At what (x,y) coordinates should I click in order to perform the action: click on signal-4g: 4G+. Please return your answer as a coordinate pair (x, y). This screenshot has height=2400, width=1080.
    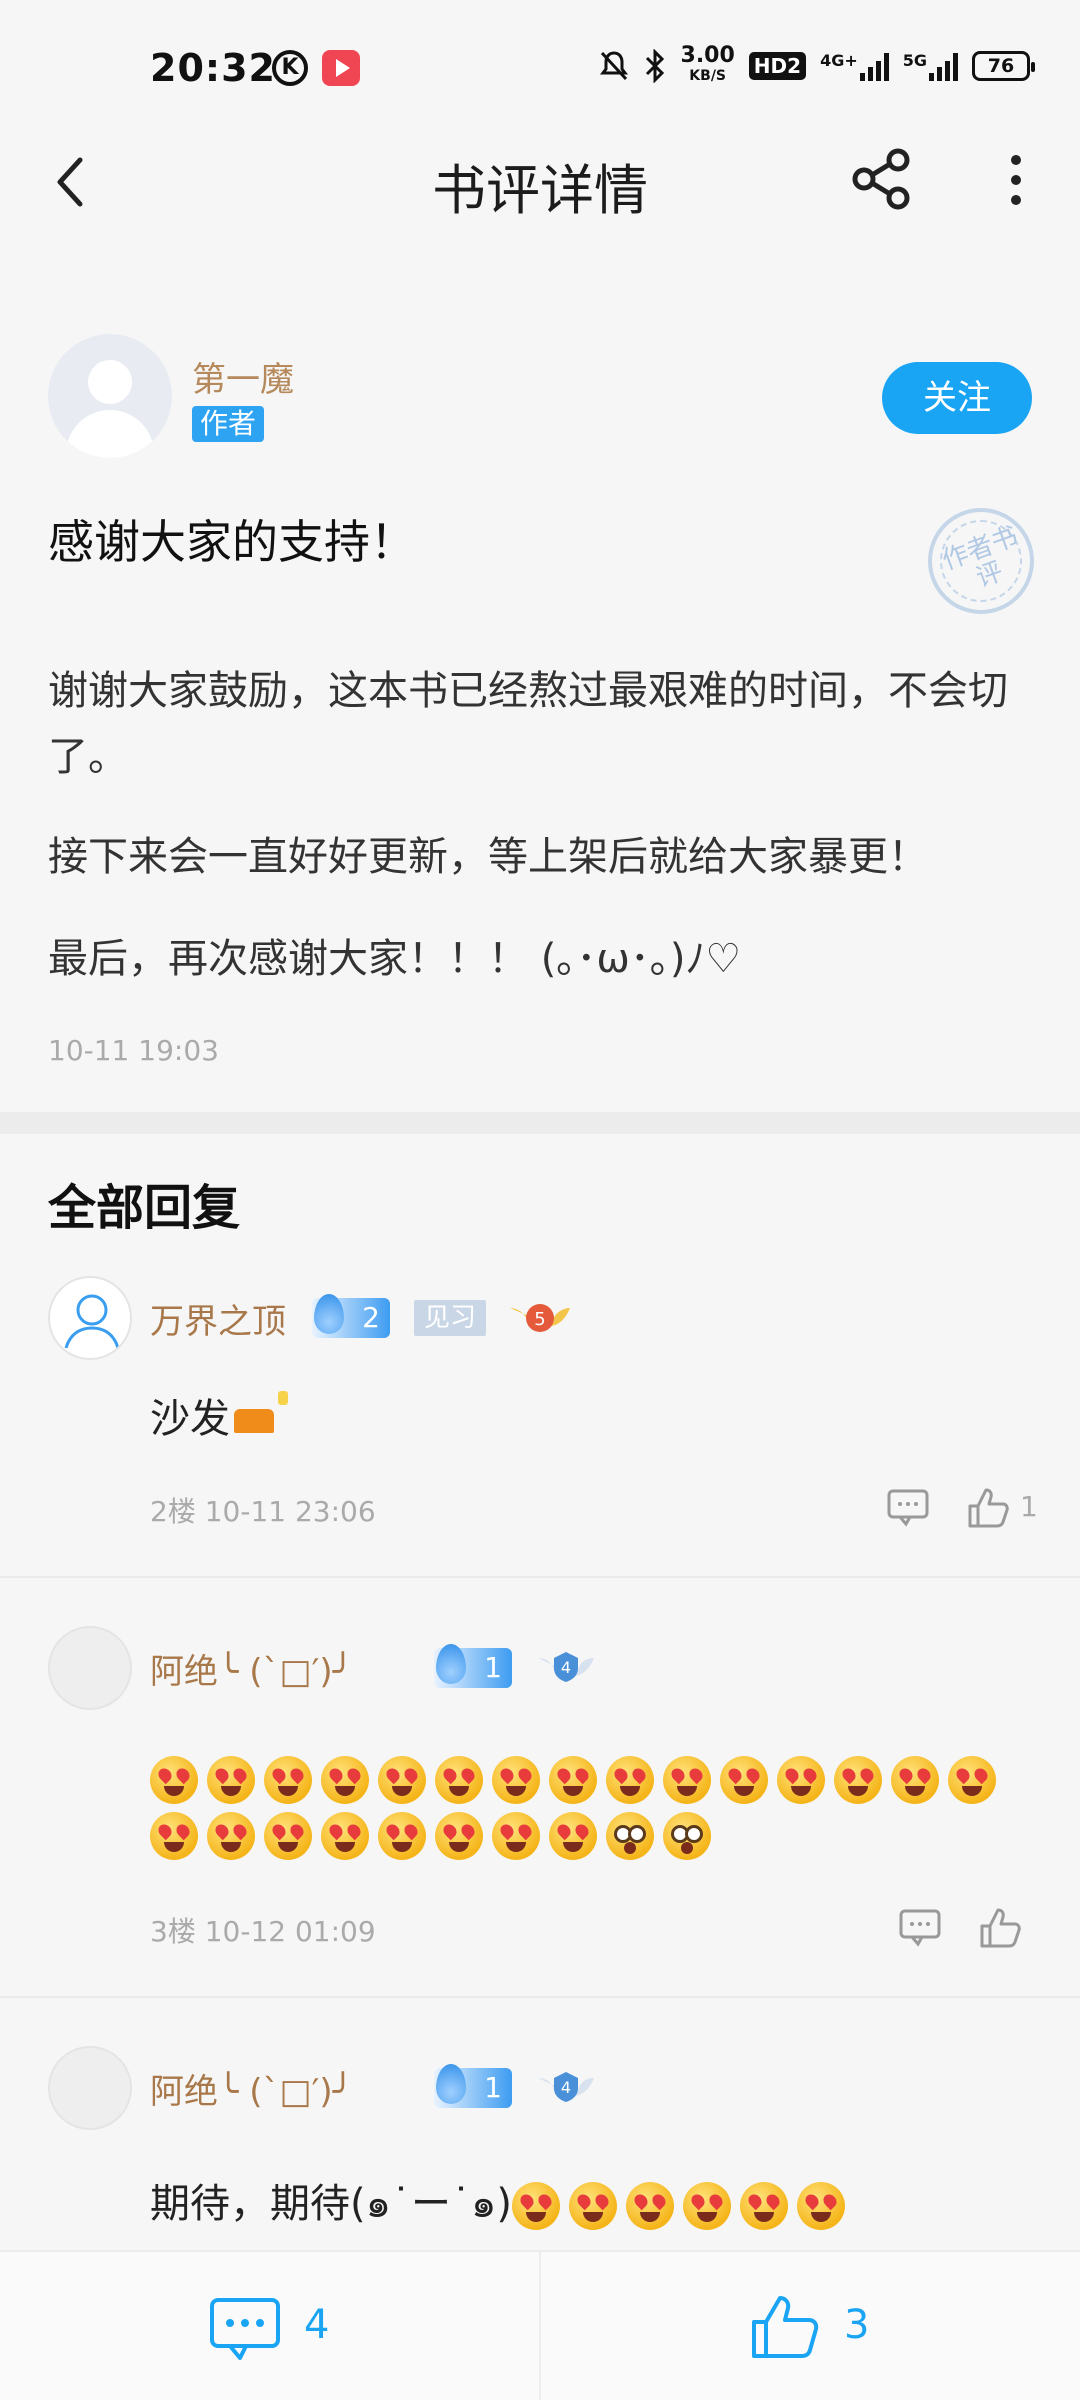
    Looking at the image, I should click on (854, 66).